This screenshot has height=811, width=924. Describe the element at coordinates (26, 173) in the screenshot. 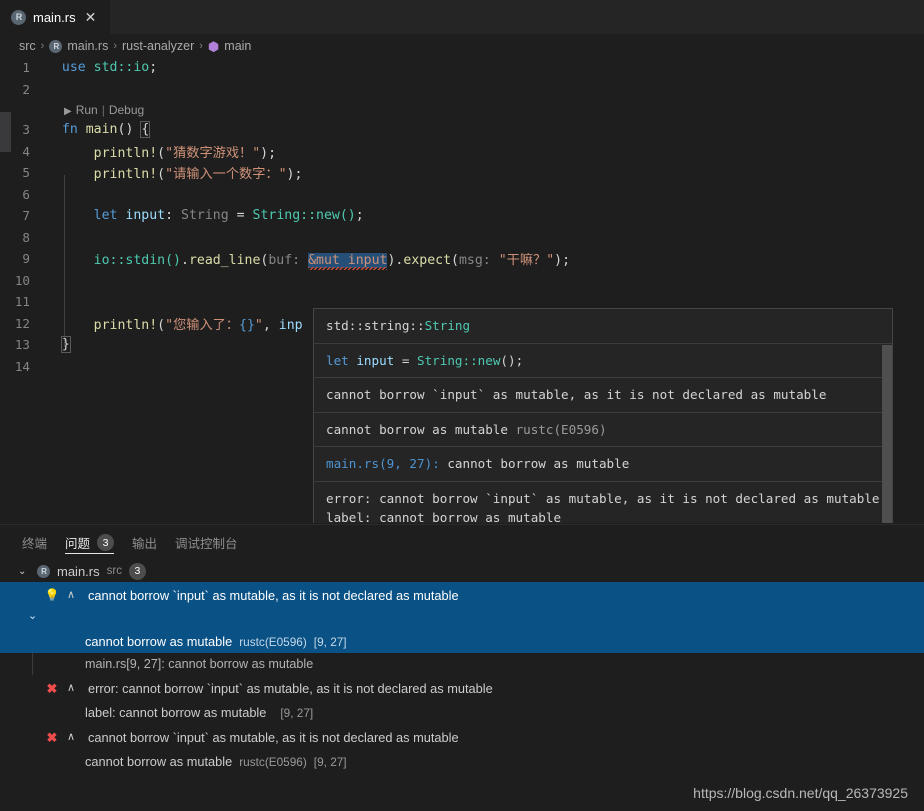

I see `line-number: 5` at that location.